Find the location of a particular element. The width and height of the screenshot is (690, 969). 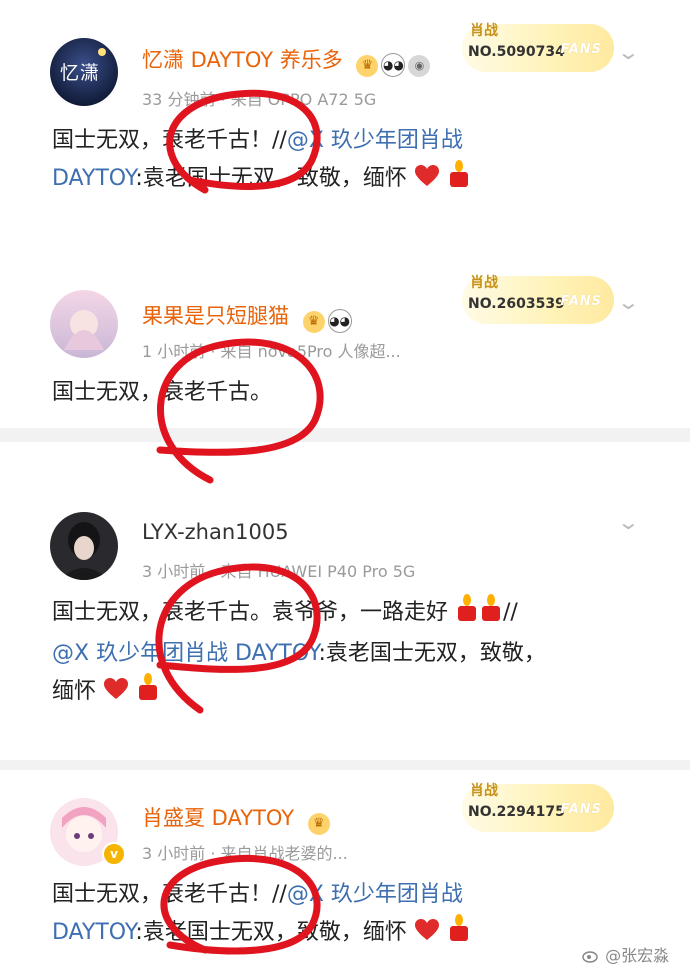

avatar: 忆潇 is located at coordinates (84, 72).